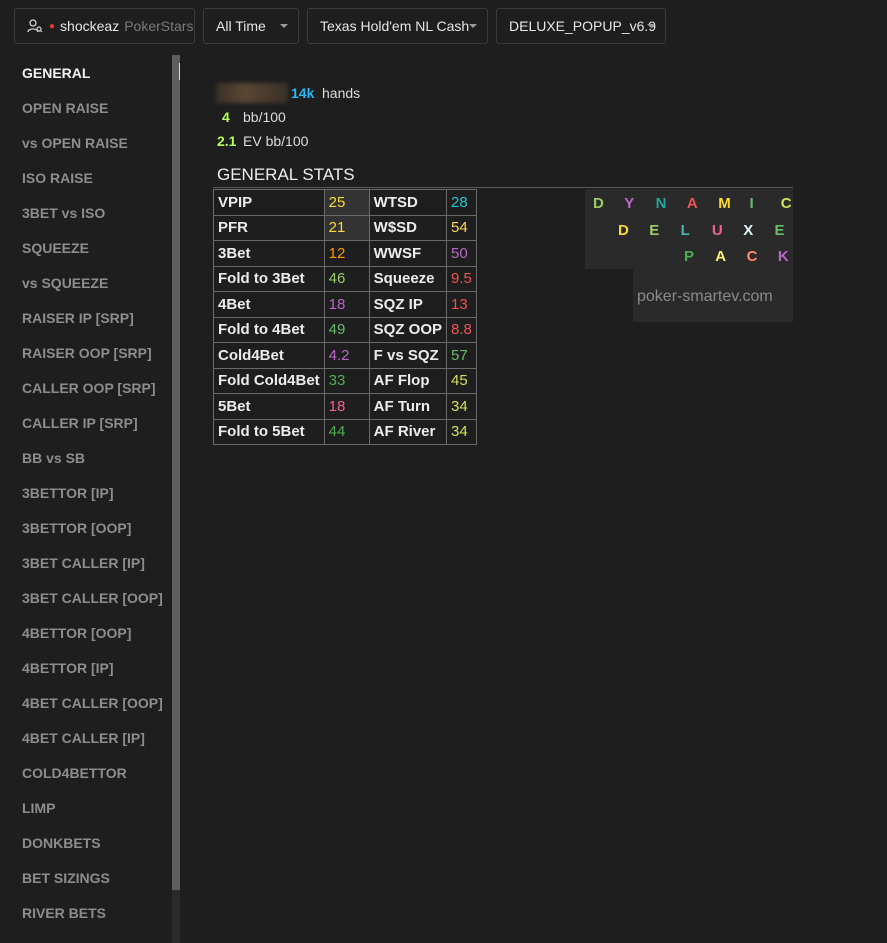 Image resolution: width=887 pixels, height=943 pixels. Describe the element at coordinates (461, 227) in the screenshot. I see `stat-value: 54` at that location.